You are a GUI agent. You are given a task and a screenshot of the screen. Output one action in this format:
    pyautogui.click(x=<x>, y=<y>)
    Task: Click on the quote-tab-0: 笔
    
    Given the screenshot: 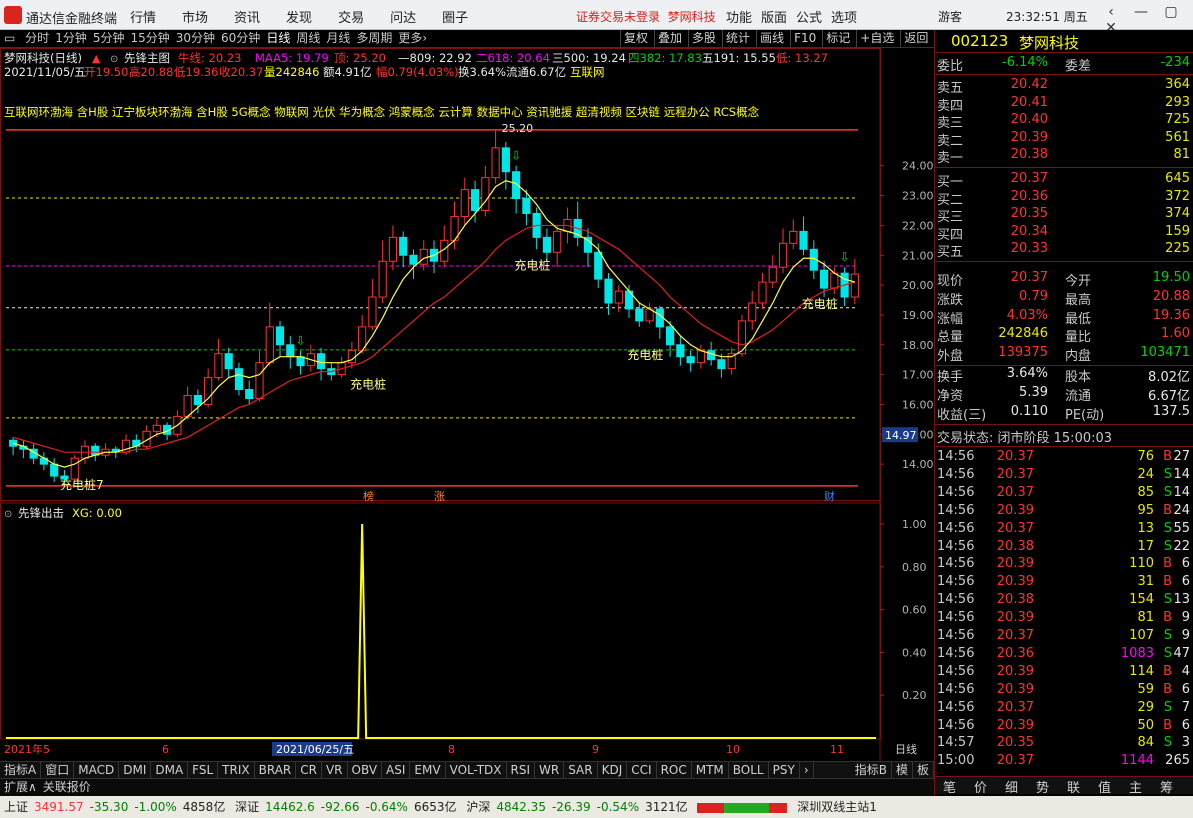 What is the action you would take?
    pyautogui.click(x=949, y=786)
    